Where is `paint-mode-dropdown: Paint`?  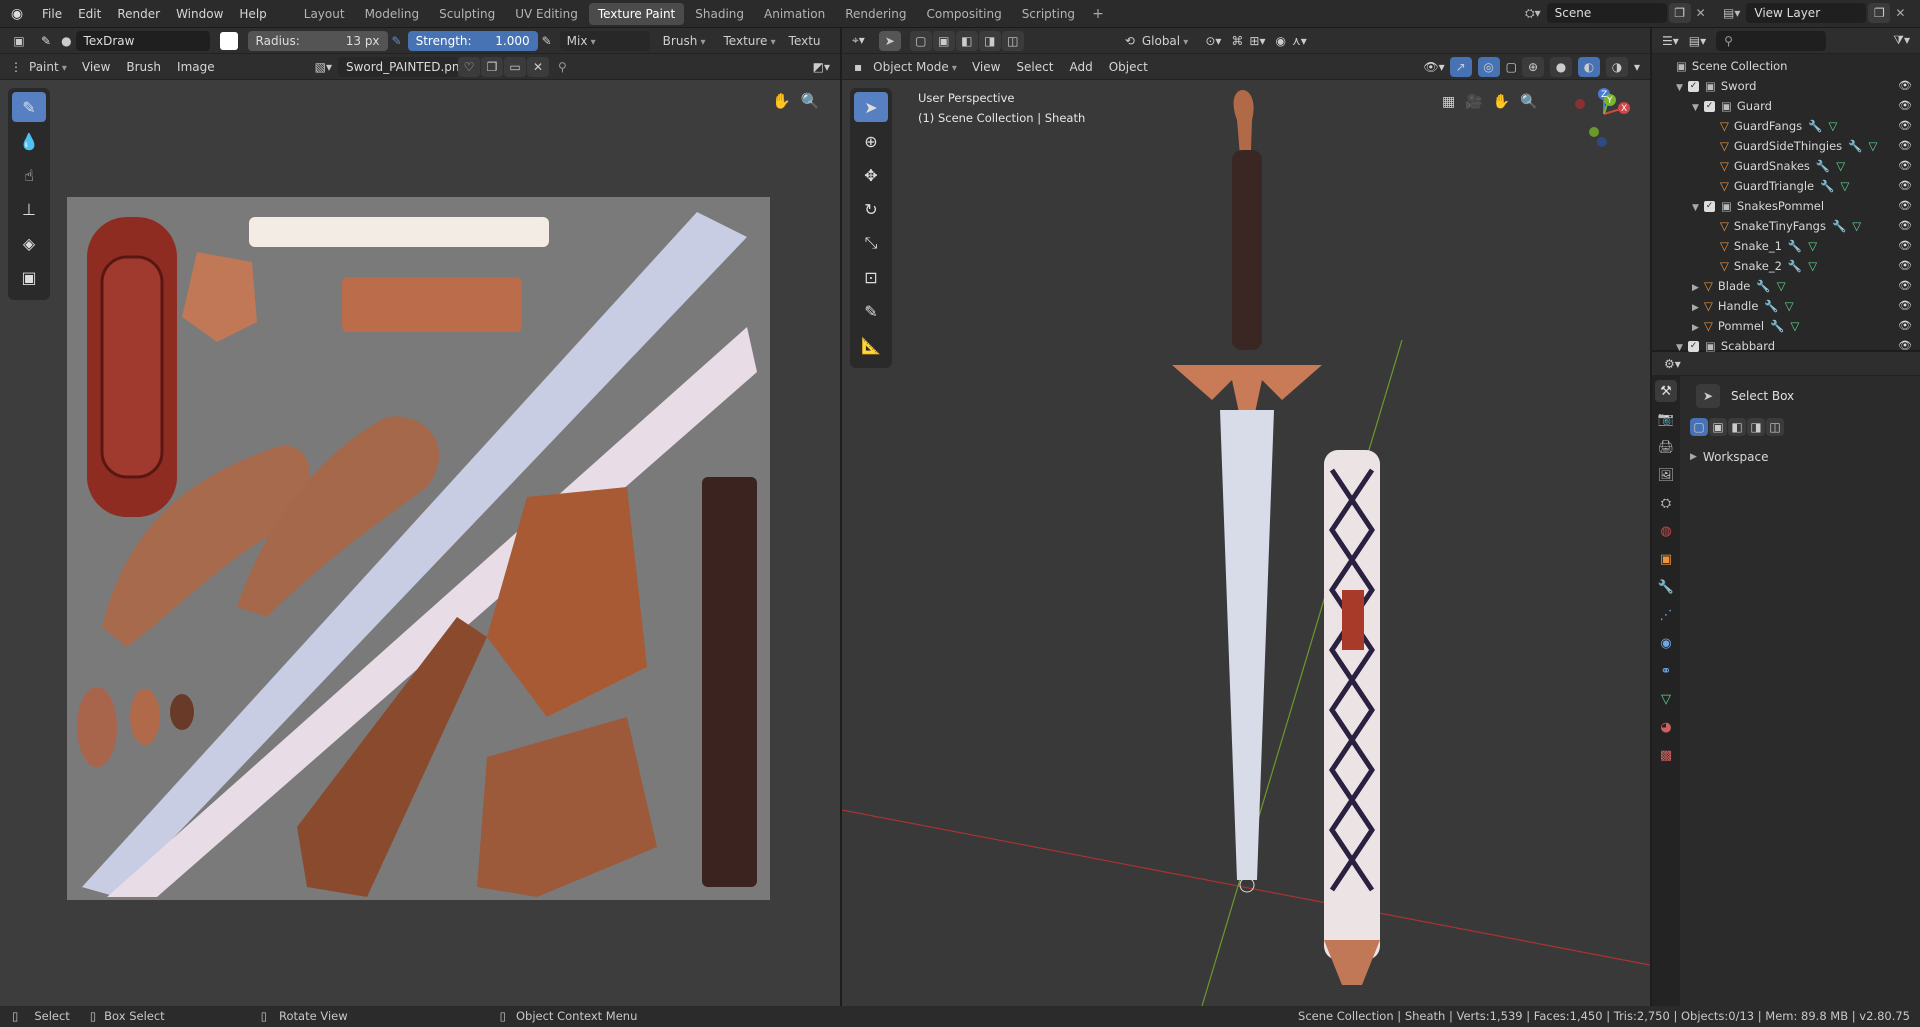
paint-mode-dropdown: Paint is located at coordinates (48, 67).